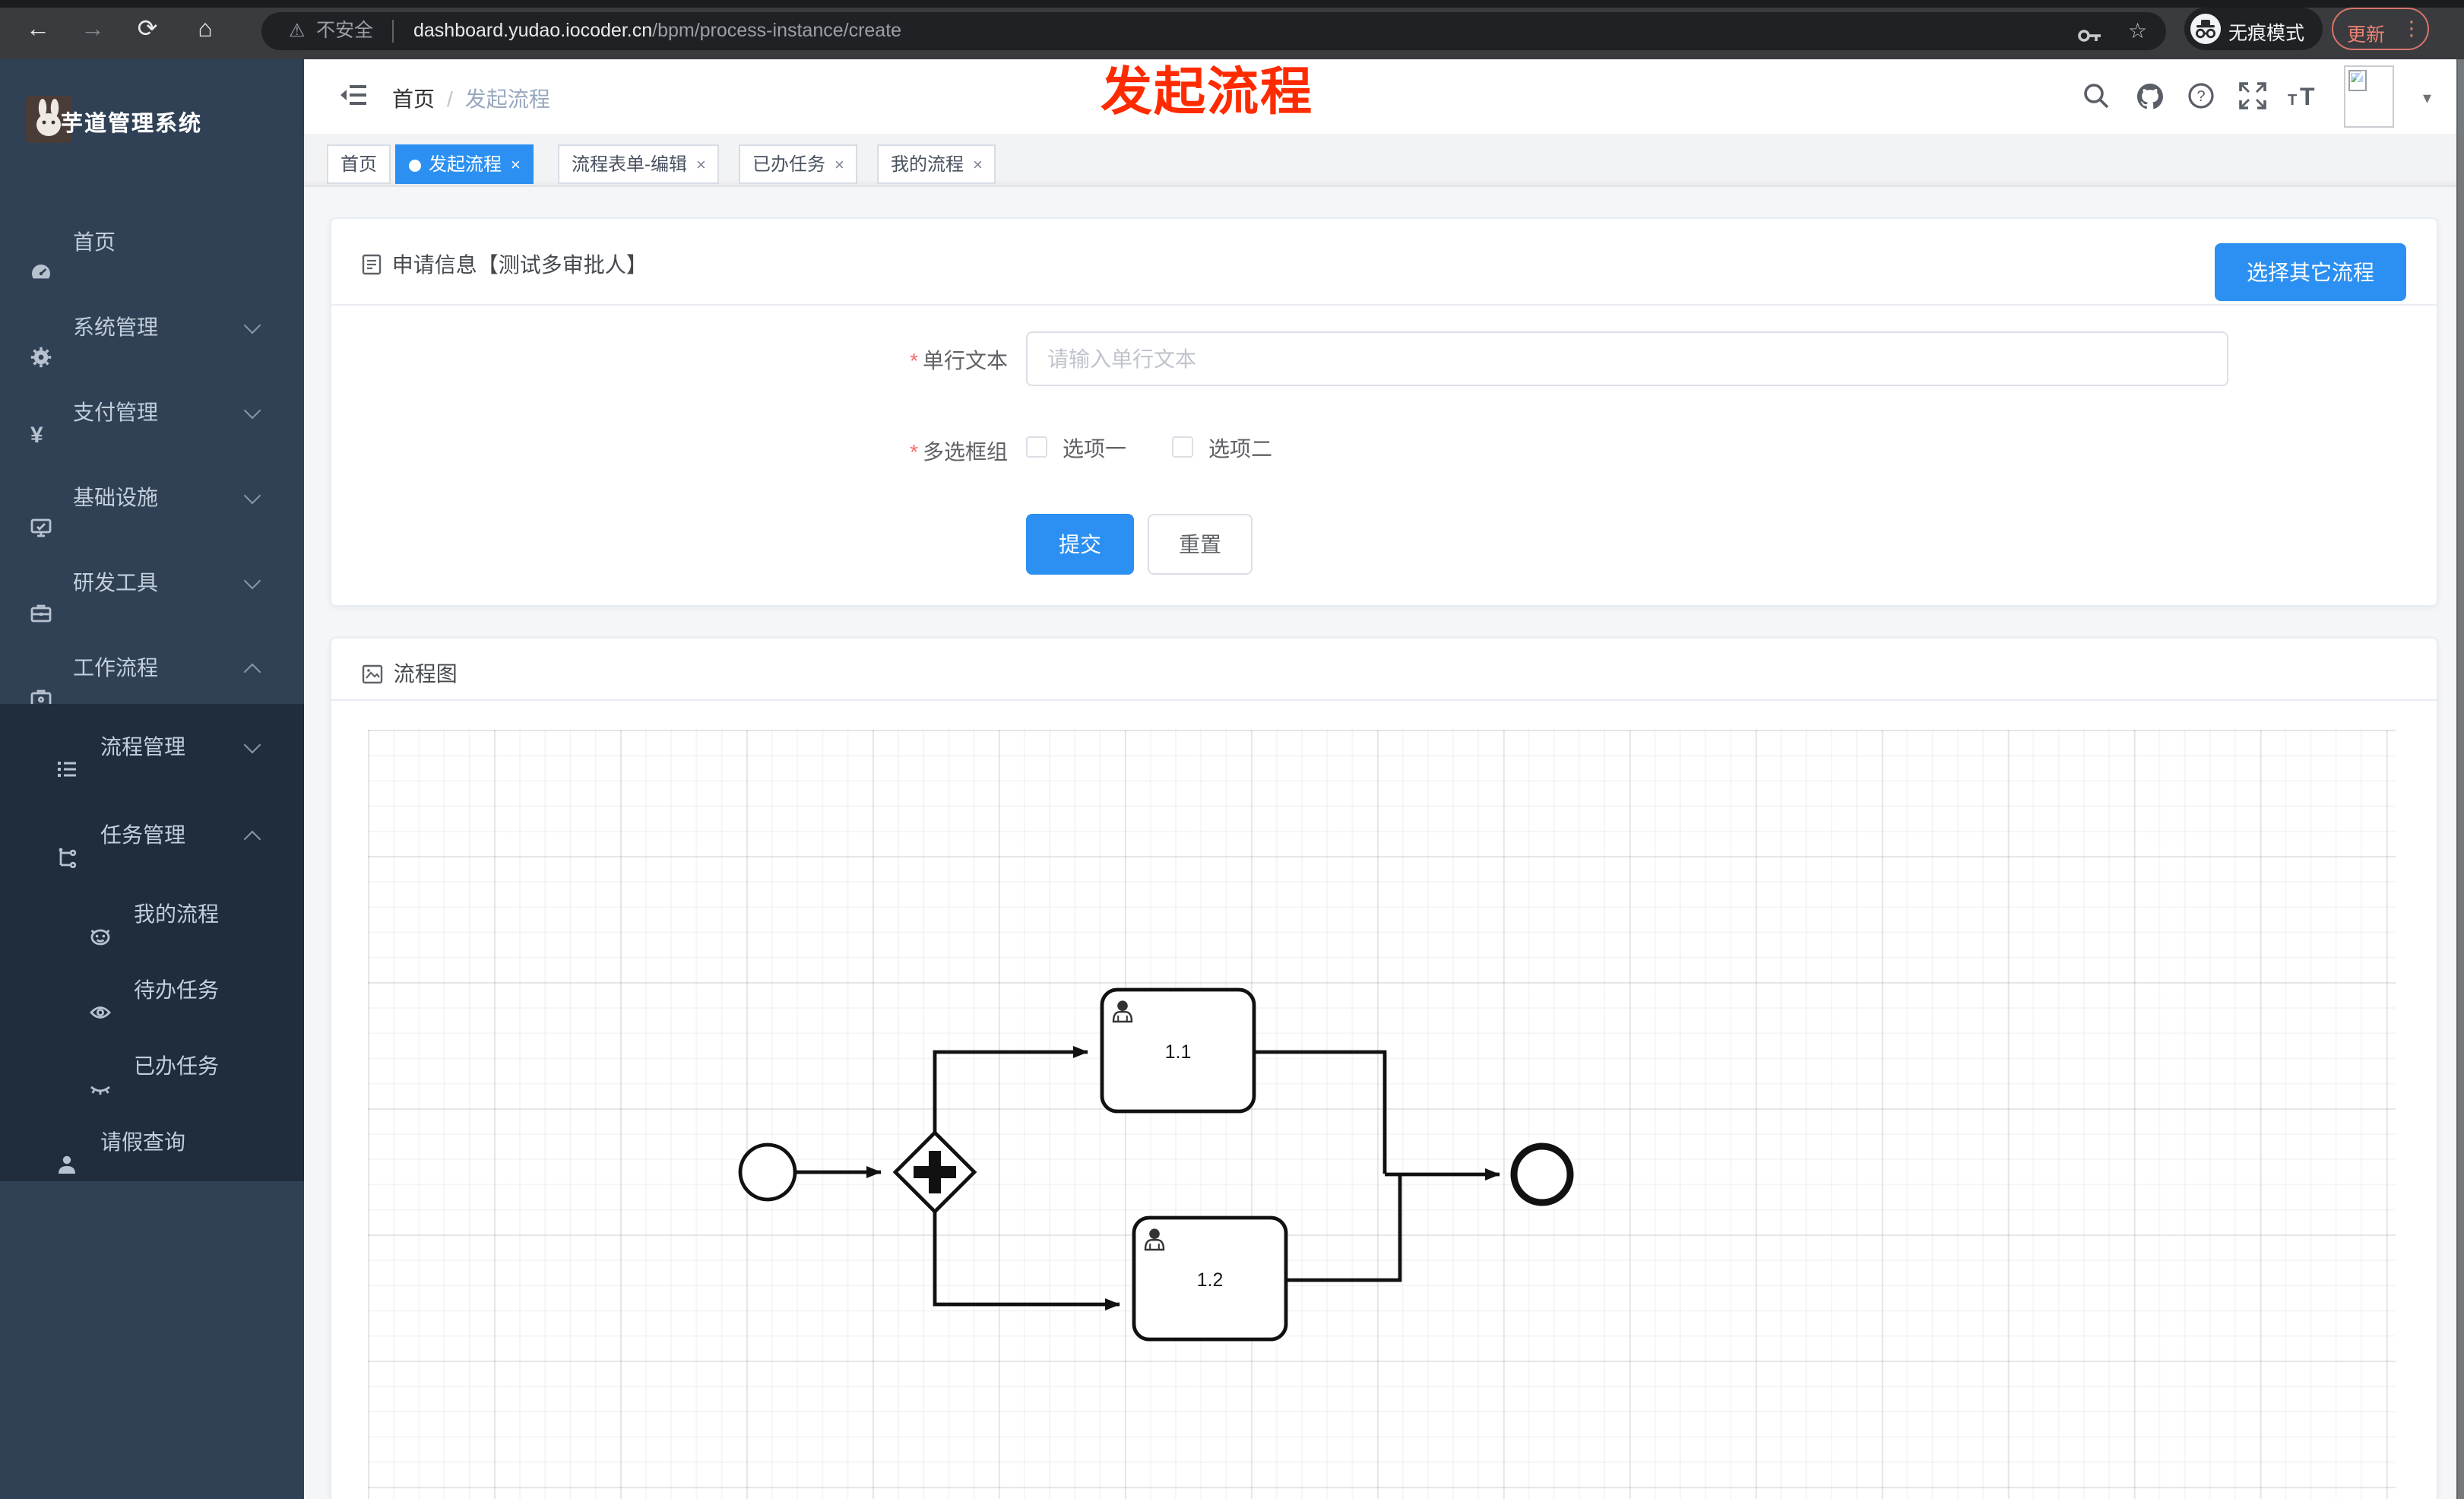  I want to click on password-key-icon, so click(2090, 40).